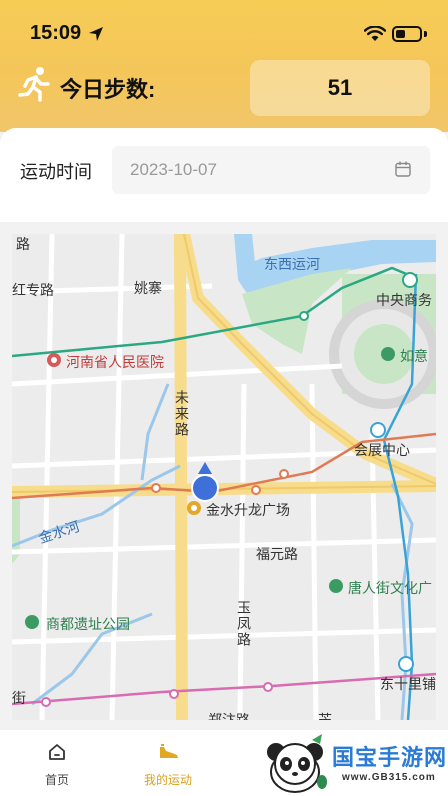 The image size is (448, 796). Describe the element at coordinates (389, 777) in the screenshot. I see `watermark-url: www.GB315.com` at that location.